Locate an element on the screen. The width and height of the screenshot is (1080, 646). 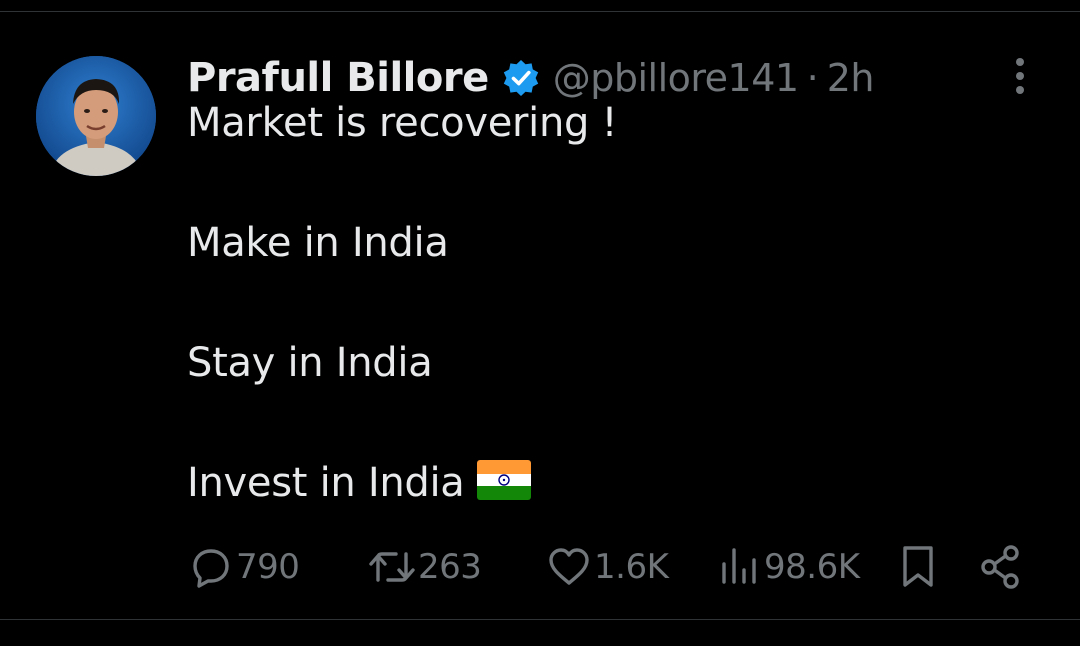
verified-badge-icon is located at coordinates (520, 78).